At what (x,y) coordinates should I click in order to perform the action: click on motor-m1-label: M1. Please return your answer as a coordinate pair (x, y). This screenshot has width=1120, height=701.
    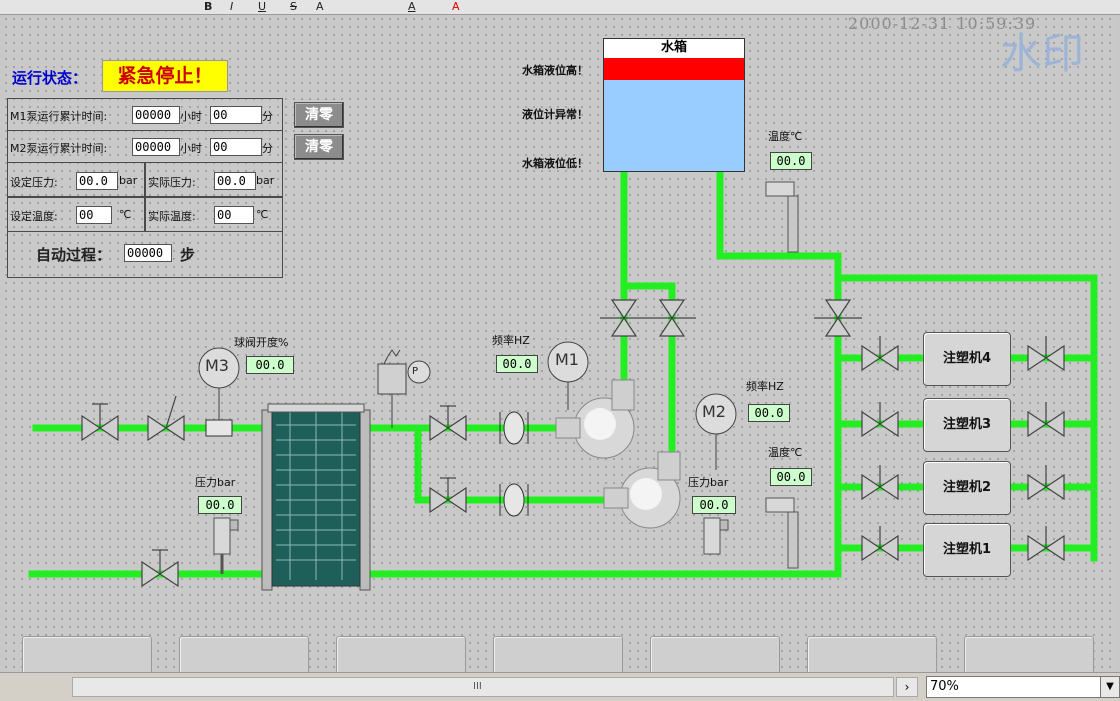
    Looking at the image, I should click on (567, 359).